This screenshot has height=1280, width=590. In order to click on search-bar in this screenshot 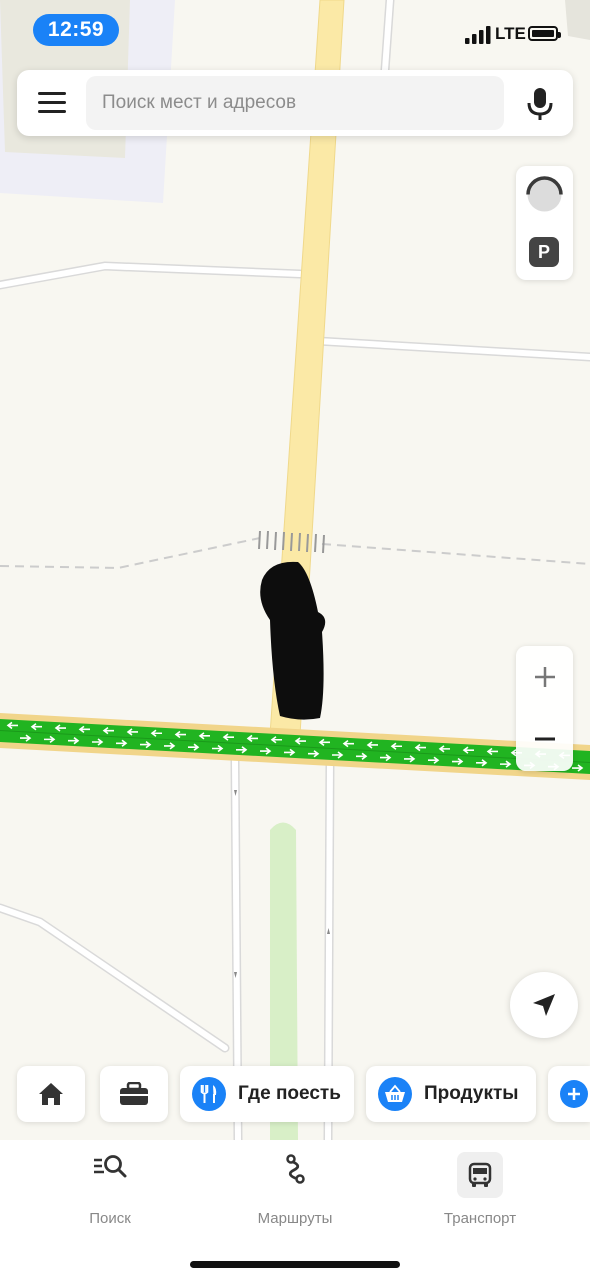, I will do `click(295, 103)`.